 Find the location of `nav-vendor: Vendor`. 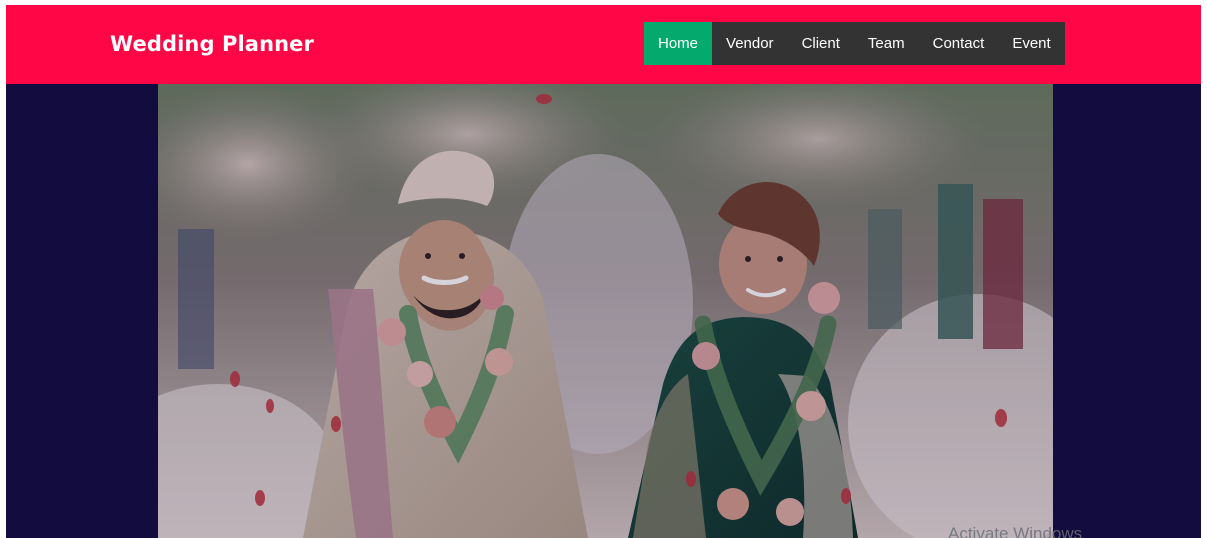

nav-vendor: Vendor is located at coordinates (750, 43).